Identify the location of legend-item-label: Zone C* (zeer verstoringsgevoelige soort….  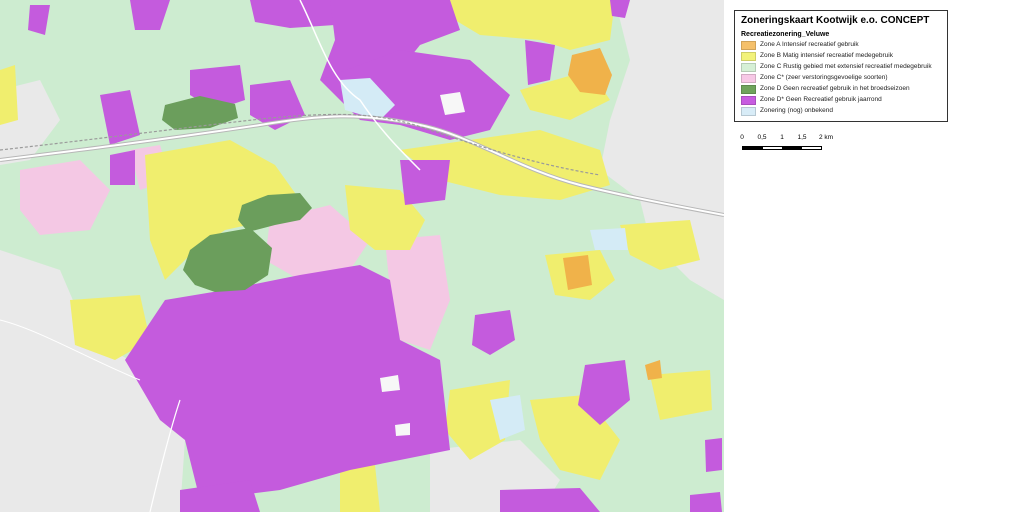
(824, 77).